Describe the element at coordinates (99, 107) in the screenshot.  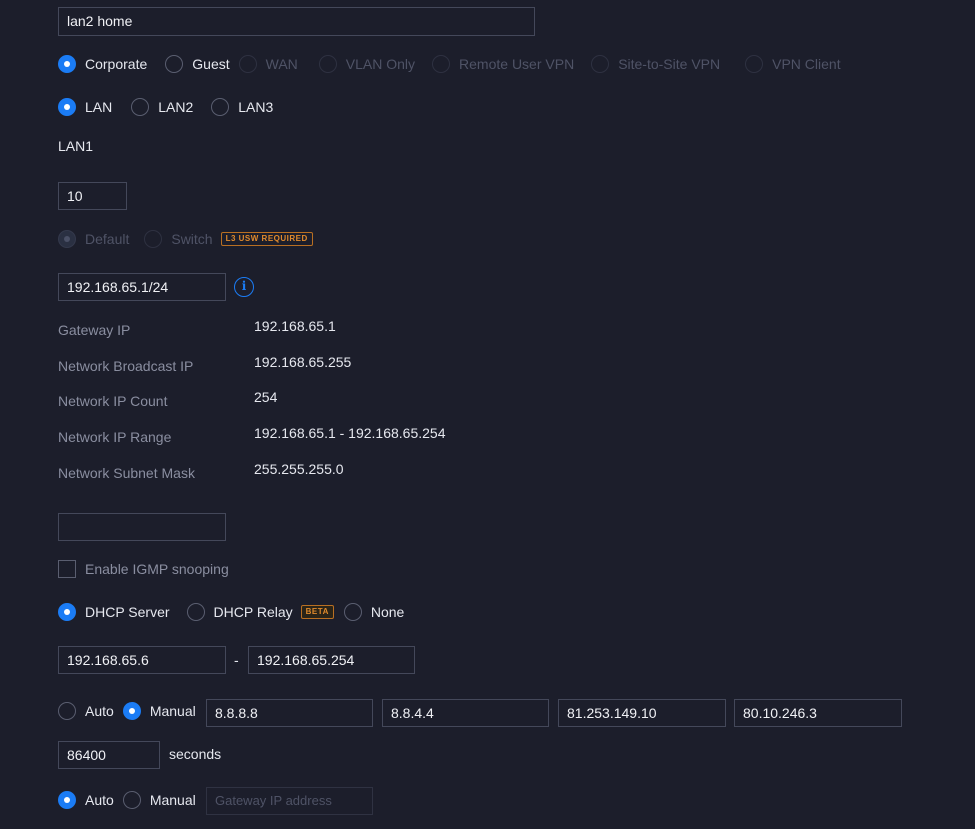
I see `interface-lan-label: LAN` at that location.